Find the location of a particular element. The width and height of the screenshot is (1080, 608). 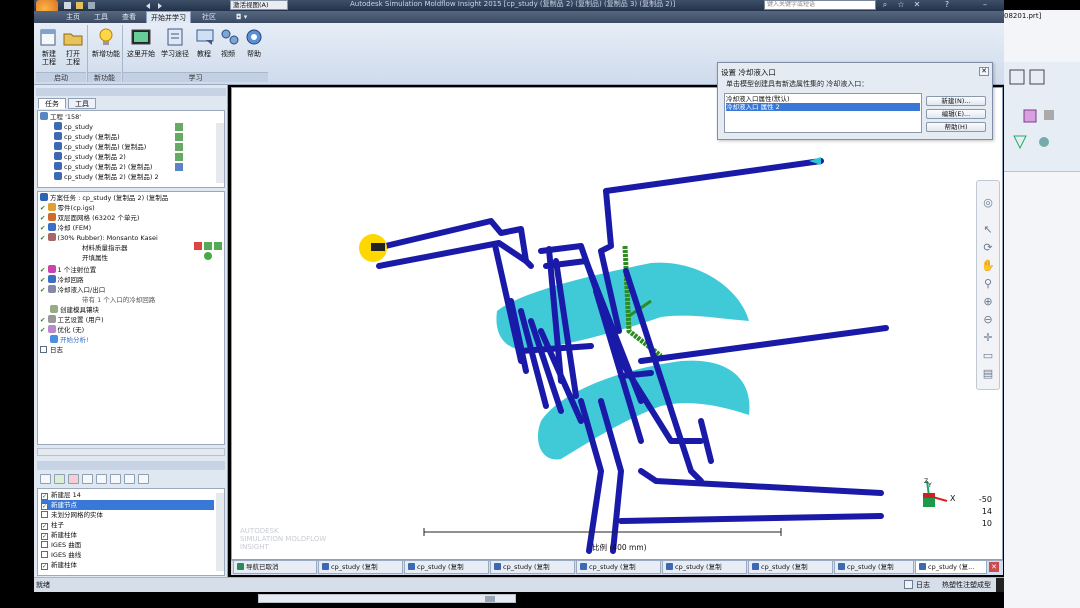

new-icon is located at coordinates (67, 5).